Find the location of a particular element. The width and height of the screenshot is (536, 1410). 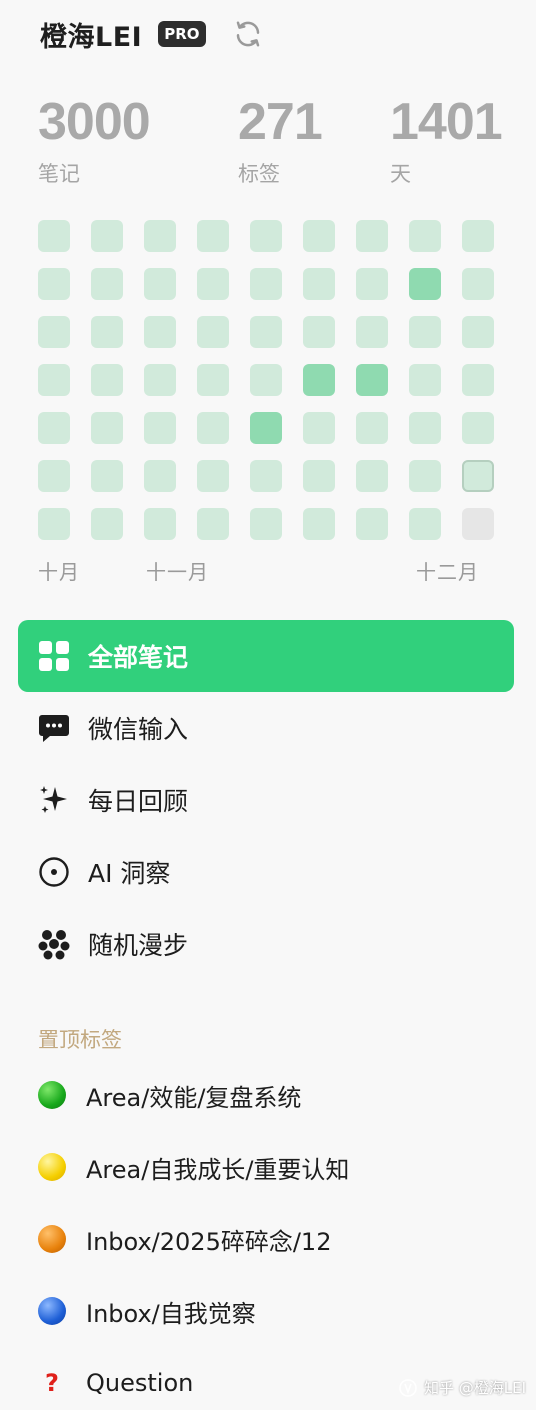

pinned-tag-item: Area/效能/复盘系统 is located at coordinates (169, 1095).